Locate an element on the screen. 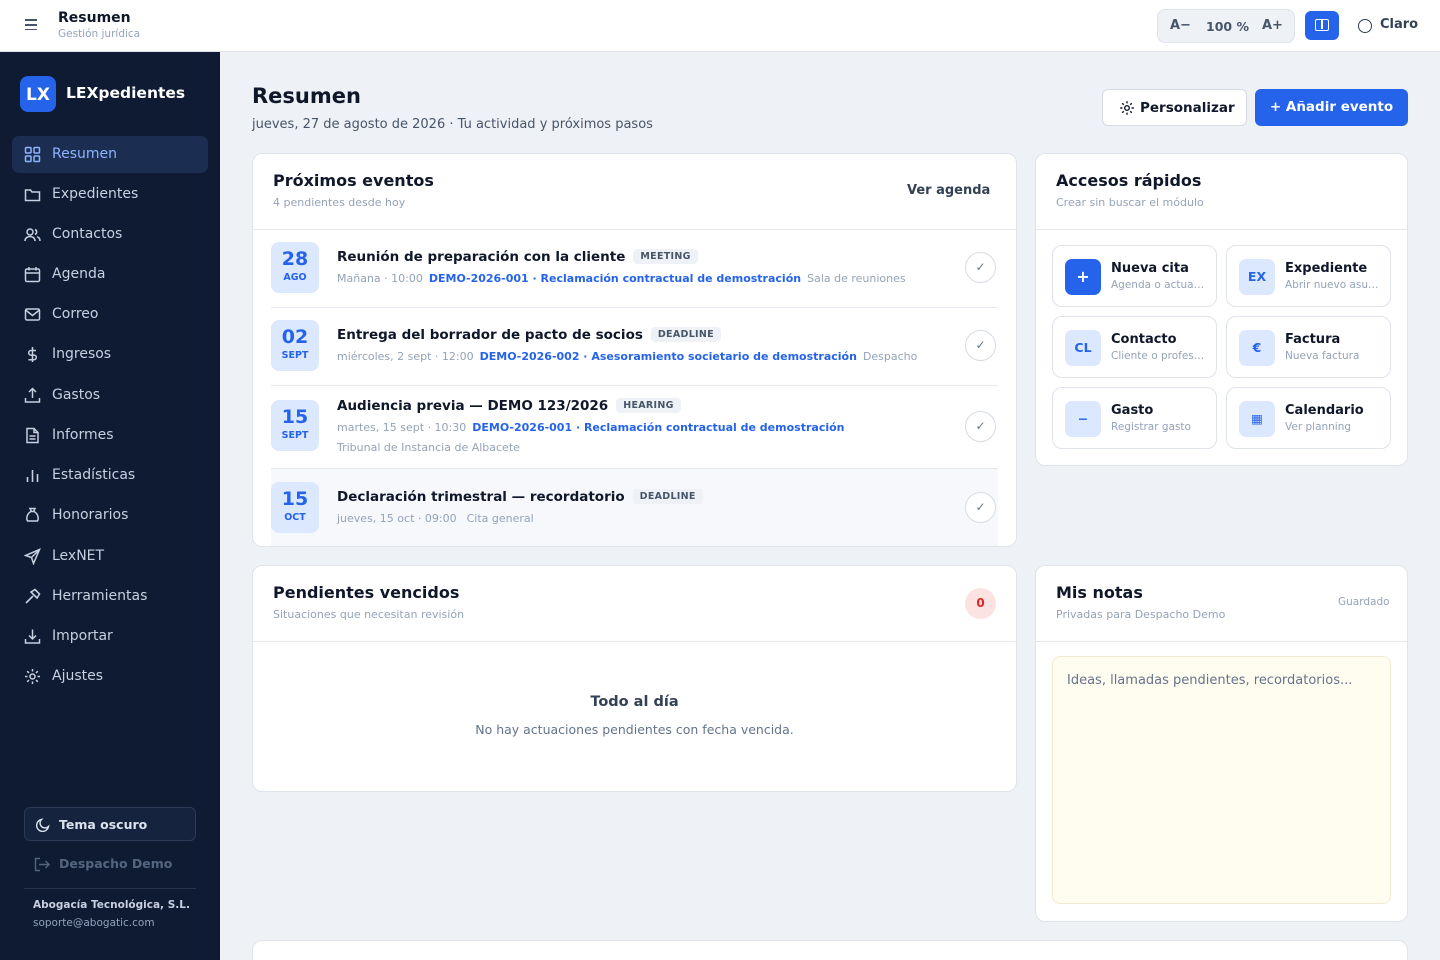 This screenshot has width=1440, height=960. quick-new-contact: CL Contacto Cliente o profesional is located at coordinates (1134, 347).